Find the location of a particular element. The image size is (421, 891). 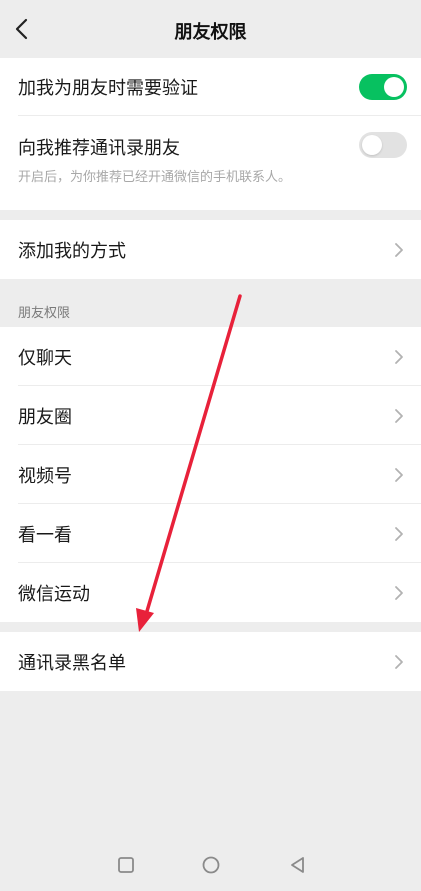

permission-item-label: 微信运动 is located at coordinates (54, 594).